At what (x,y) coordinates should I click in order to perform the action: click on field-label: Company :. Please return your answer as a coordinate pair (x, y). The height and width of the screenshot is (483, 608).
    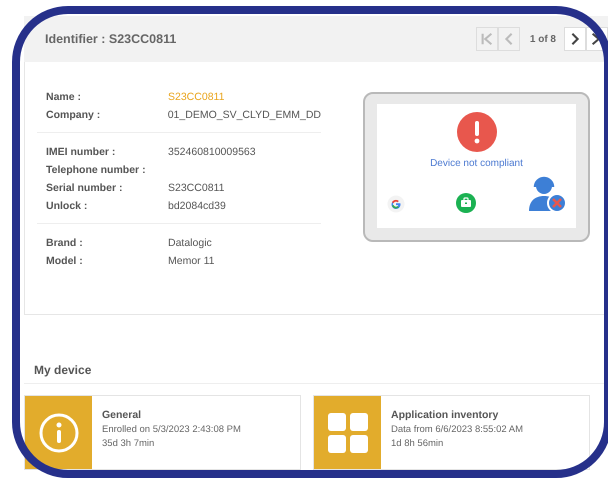
    Looking at the image, I should click on (74, 115).